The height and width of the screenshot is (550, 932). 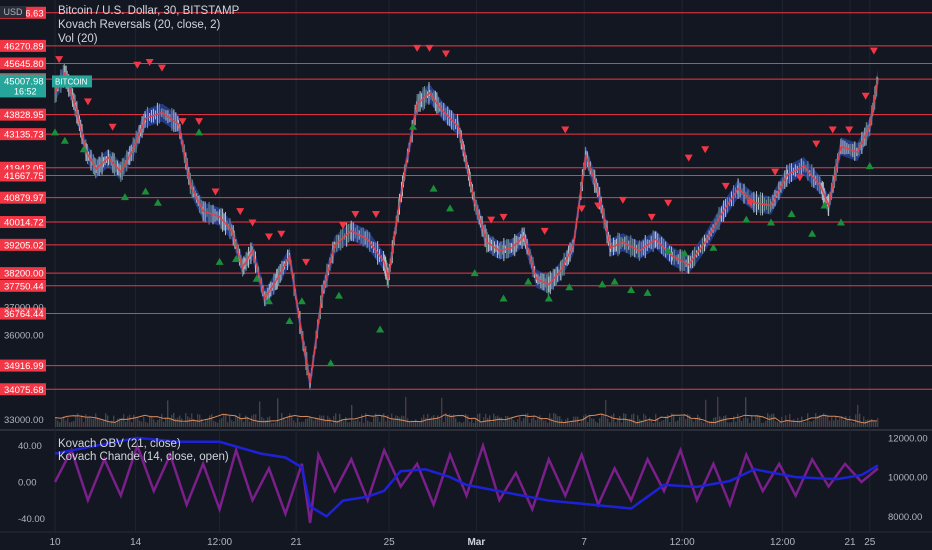 What do you see at coordinates (24, 245) in the screenshot?
I see `price-level-label: 39205.02` at bounding box center [24, 245].